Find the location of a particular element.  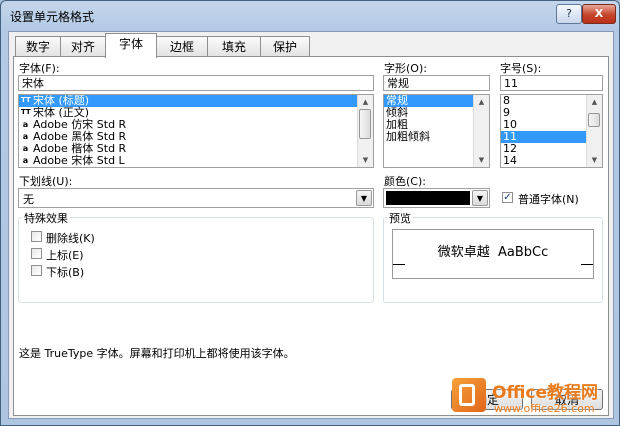

watermark-title: Office教程网 is located at coordinates (545, 393).